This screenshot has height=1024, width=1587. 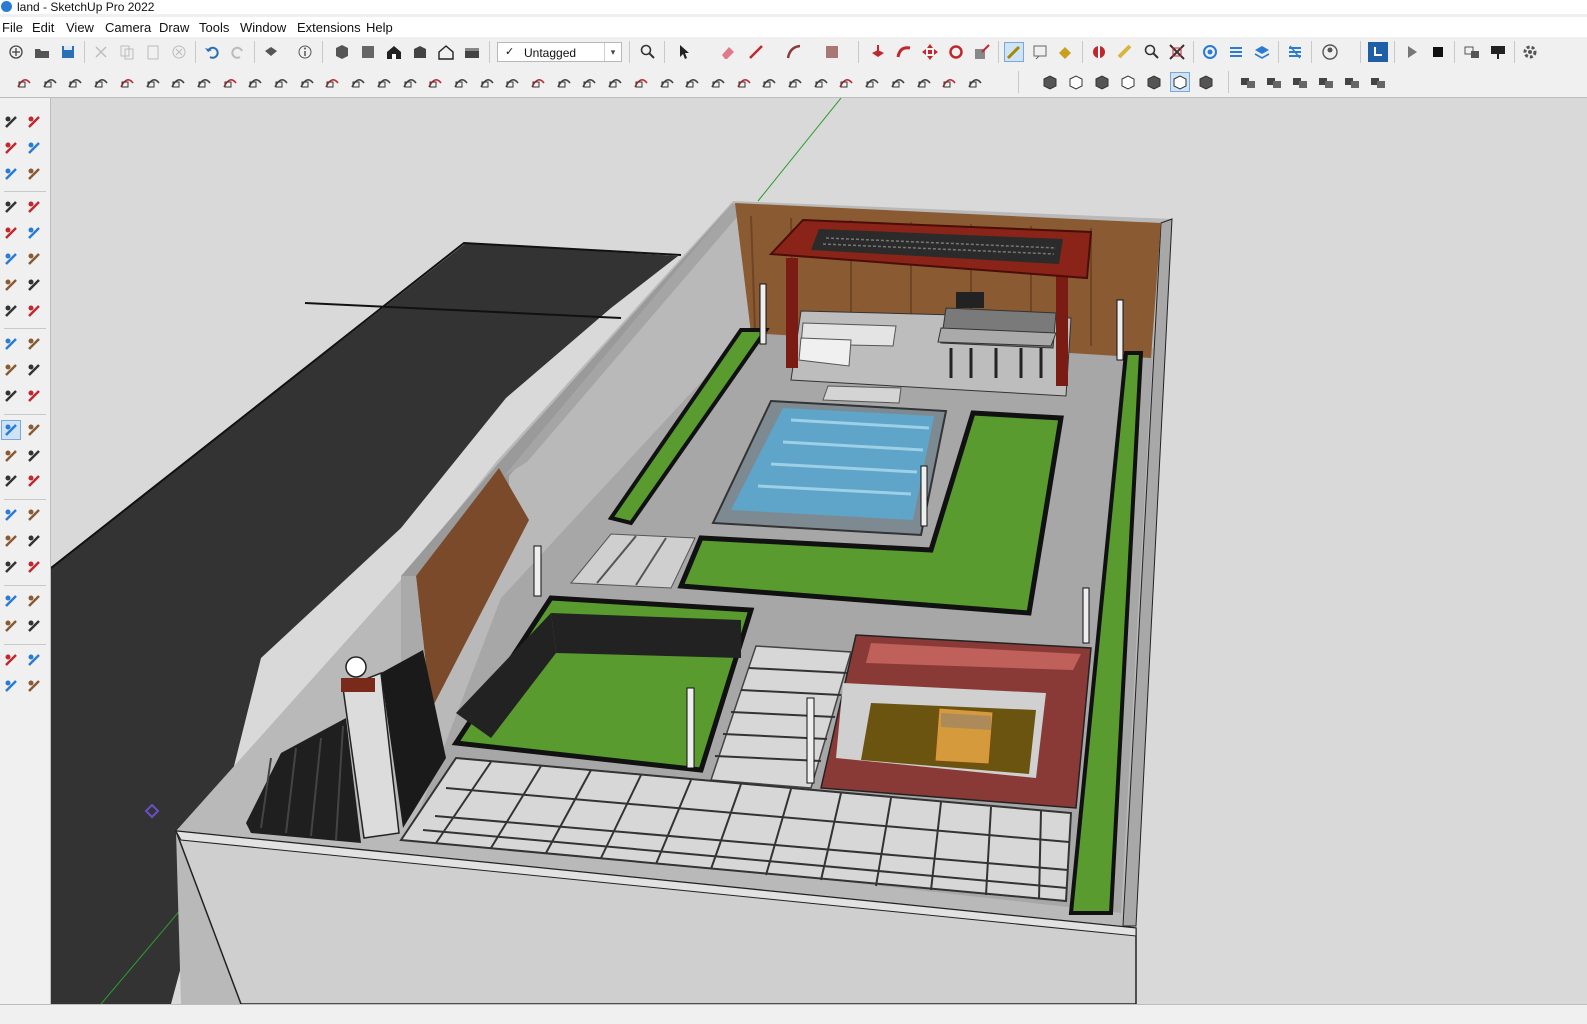 What do you see at coordinates (153, 82) in the screenshot?
I see `add-detail-icon` at bounding box center [153, 82].